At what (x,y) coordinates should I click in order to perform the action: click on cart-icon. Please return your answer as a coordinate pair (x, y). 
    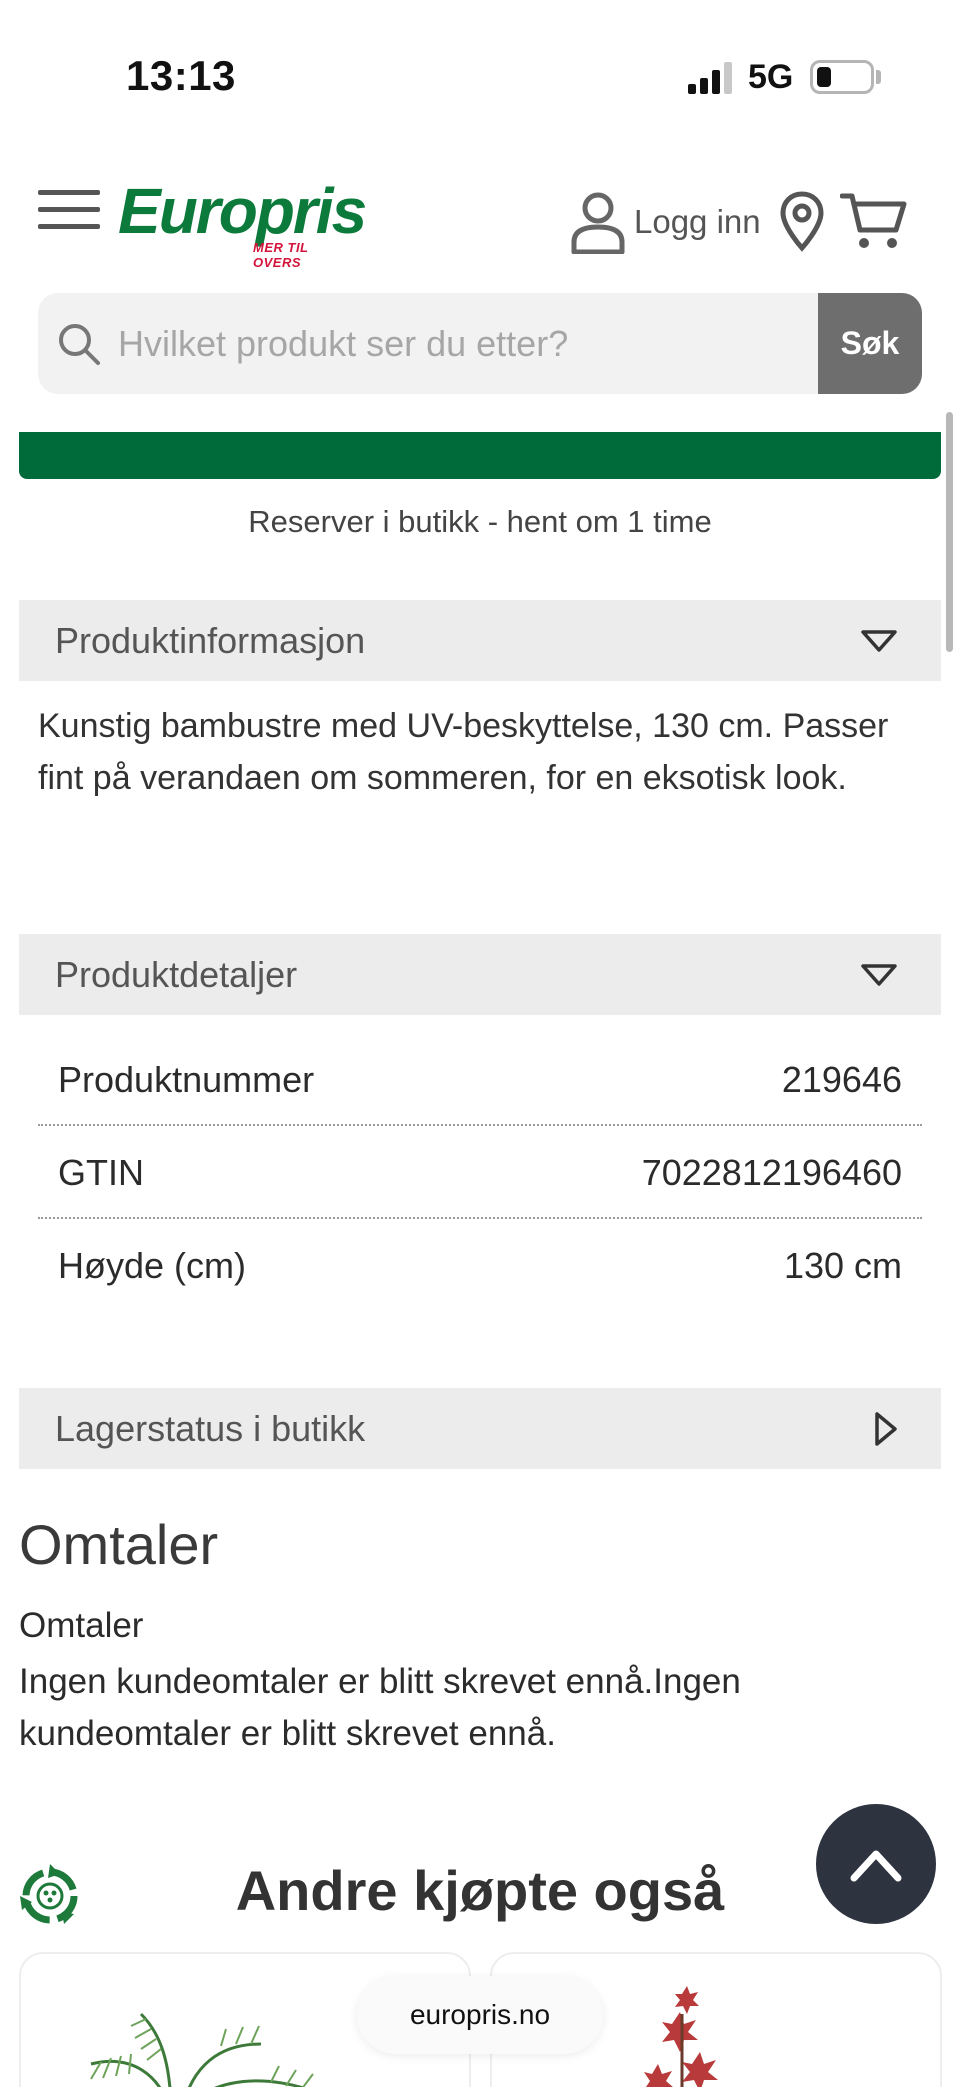
    Looking at the image, I should click on (874, 221).